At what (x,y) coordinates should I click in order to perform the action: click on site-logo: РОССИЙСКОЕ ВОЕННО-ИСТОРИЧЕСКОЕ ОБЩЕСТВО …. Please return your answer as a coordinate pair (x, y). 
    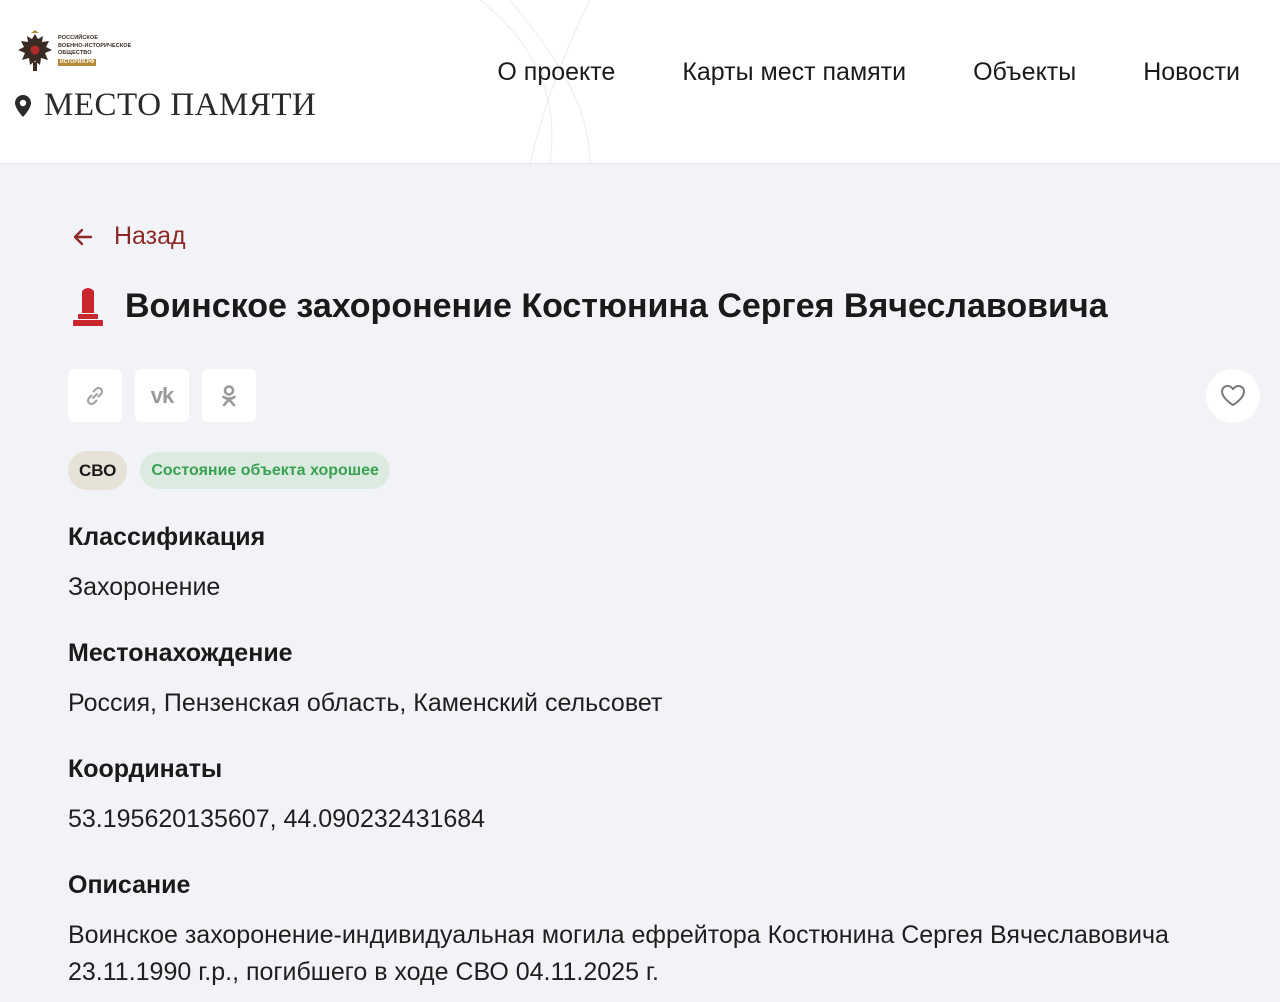
    Looking at the image, I should click on (165, 80).